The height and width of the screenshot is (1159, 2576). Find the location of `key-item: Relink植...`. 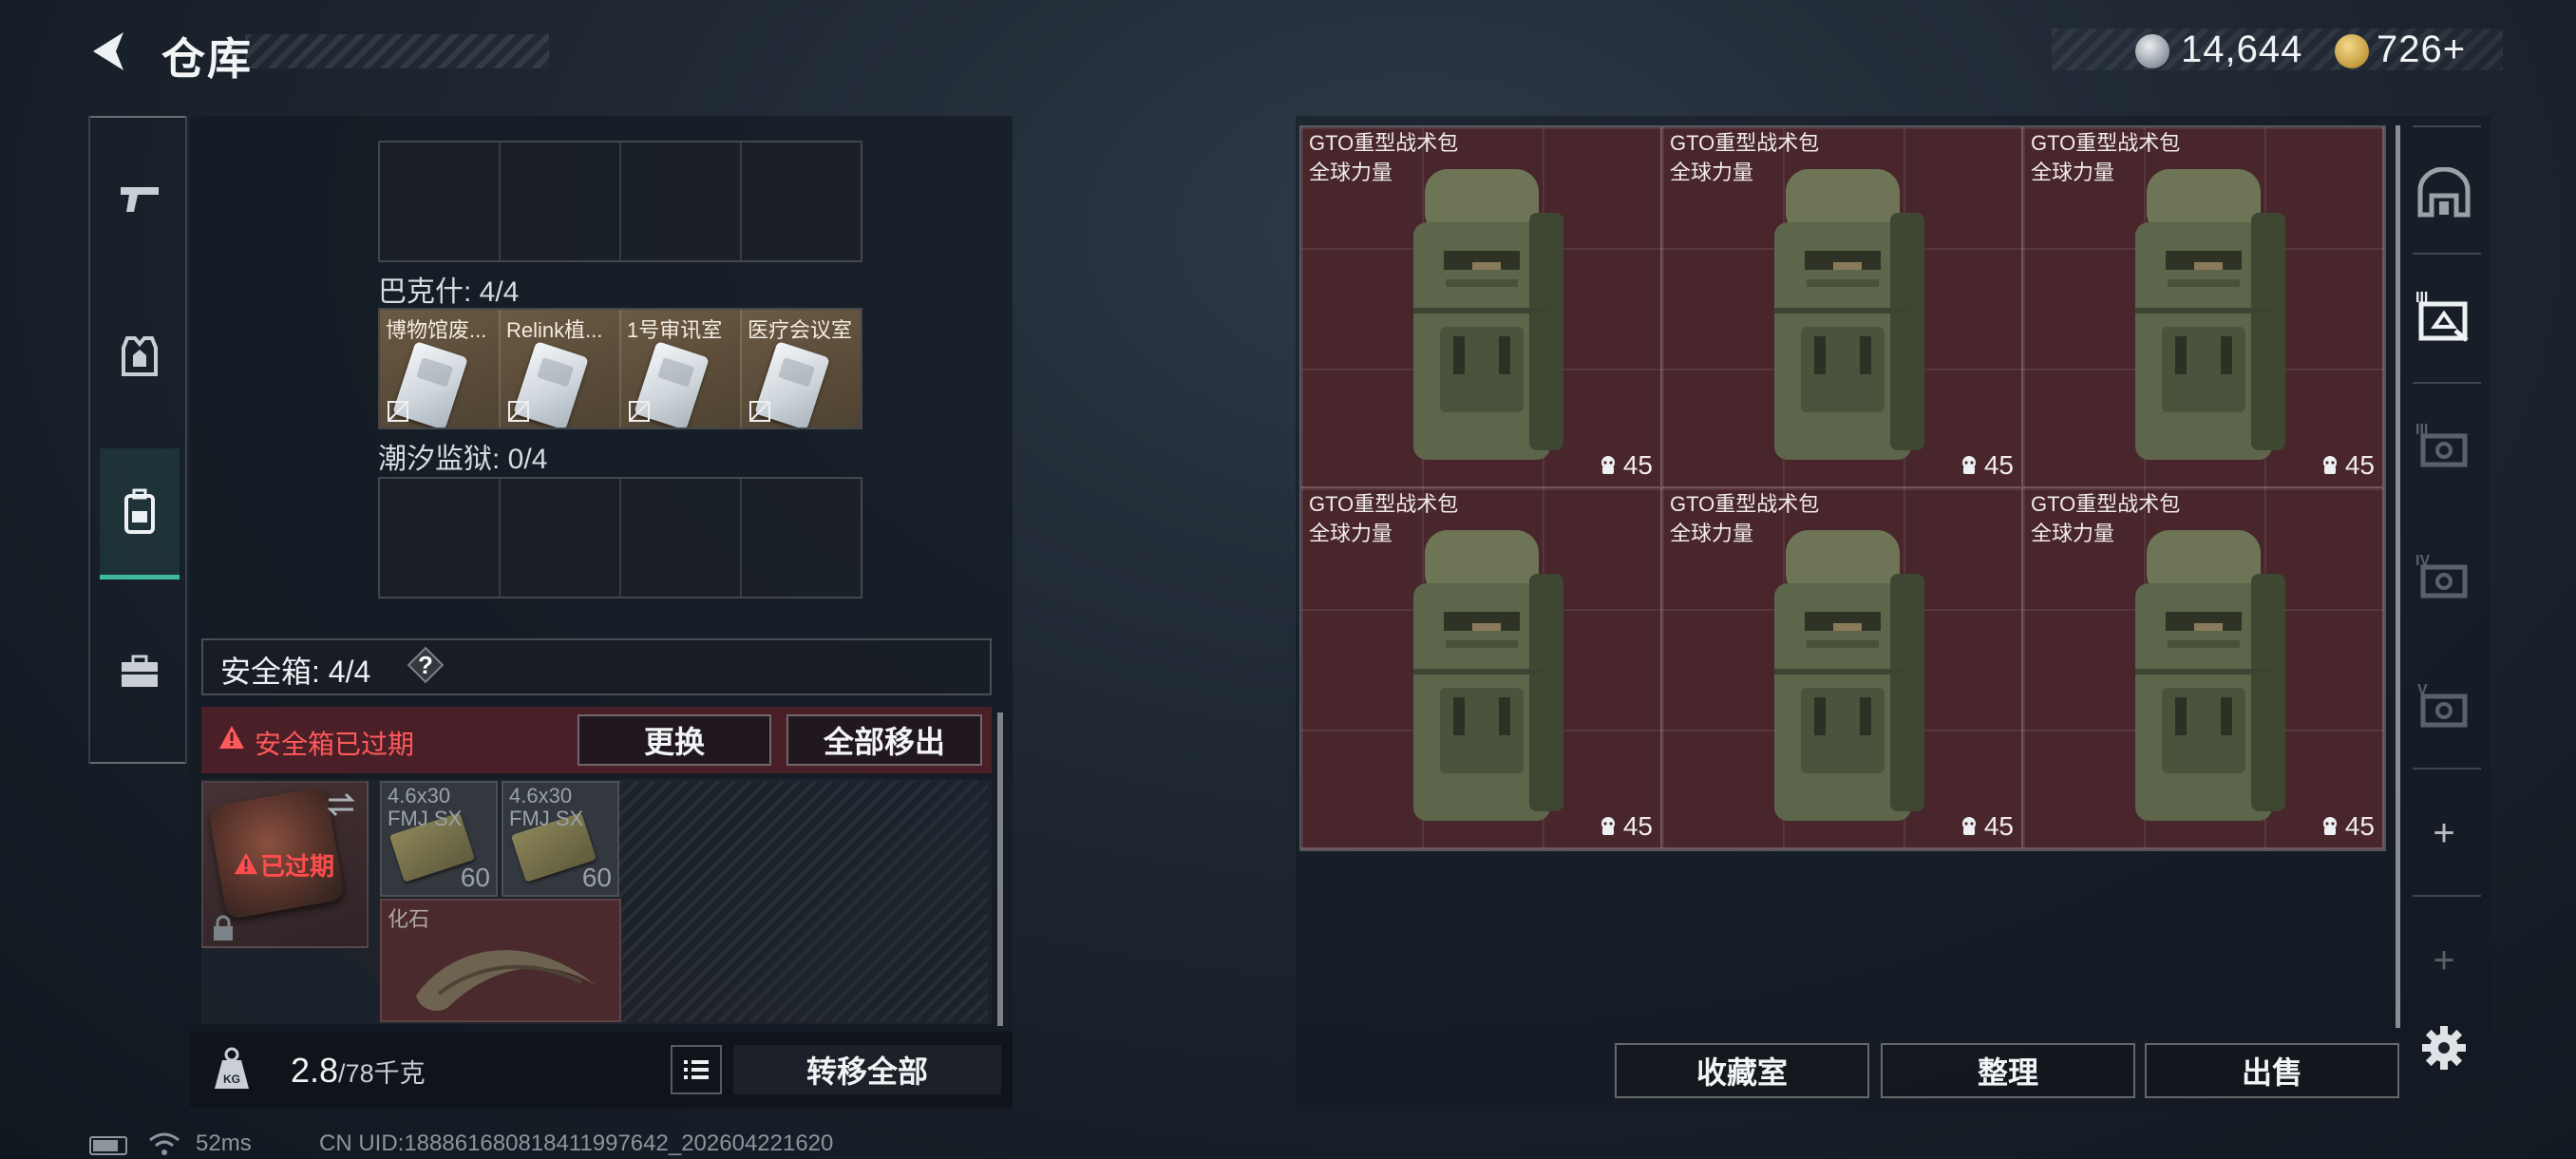

key-item: Relink植... is located at coordinates (561, 369).